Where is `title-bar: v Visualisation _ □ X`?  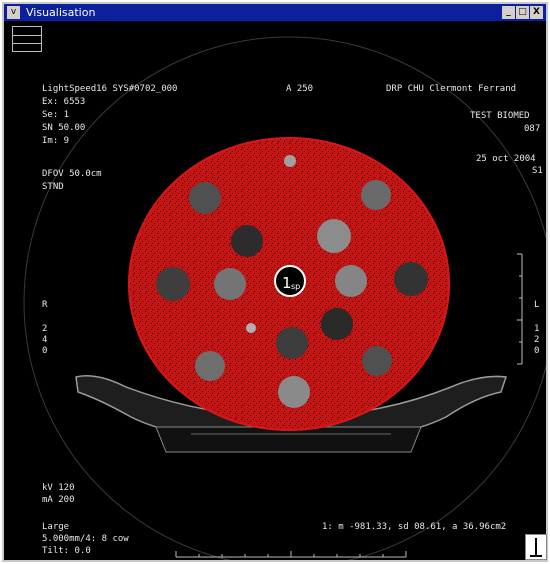 title-bar: v Visualisation _ □ X is located at coordinates (275, 12).